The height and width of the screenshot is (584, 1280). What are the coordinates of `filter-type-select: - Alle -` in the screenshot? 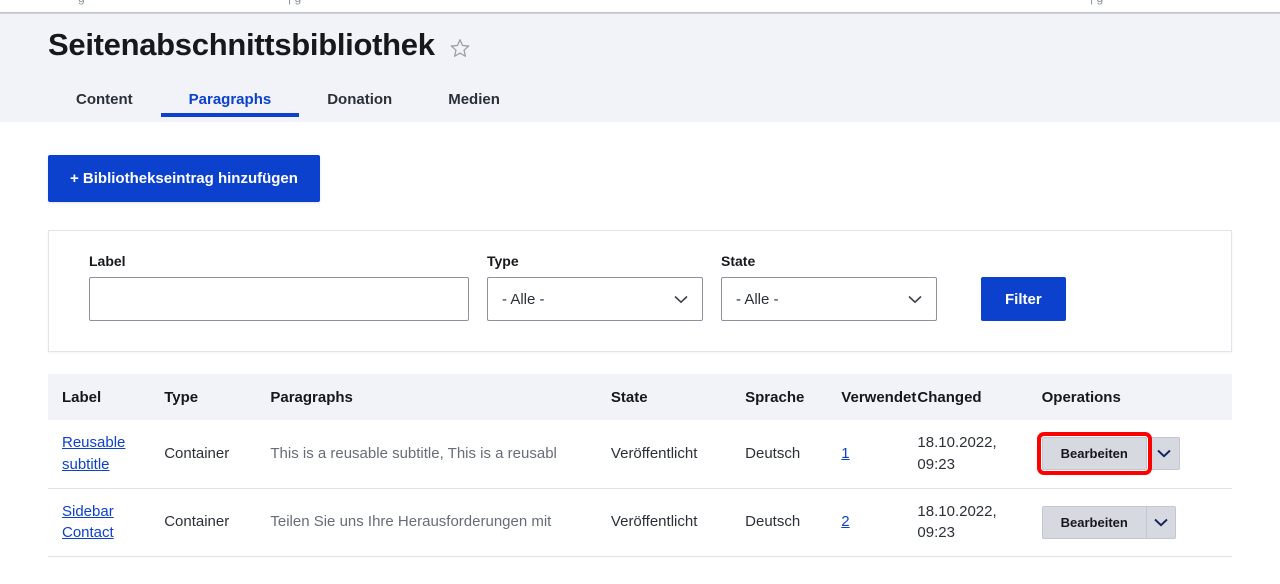 It's located at (595, 299).